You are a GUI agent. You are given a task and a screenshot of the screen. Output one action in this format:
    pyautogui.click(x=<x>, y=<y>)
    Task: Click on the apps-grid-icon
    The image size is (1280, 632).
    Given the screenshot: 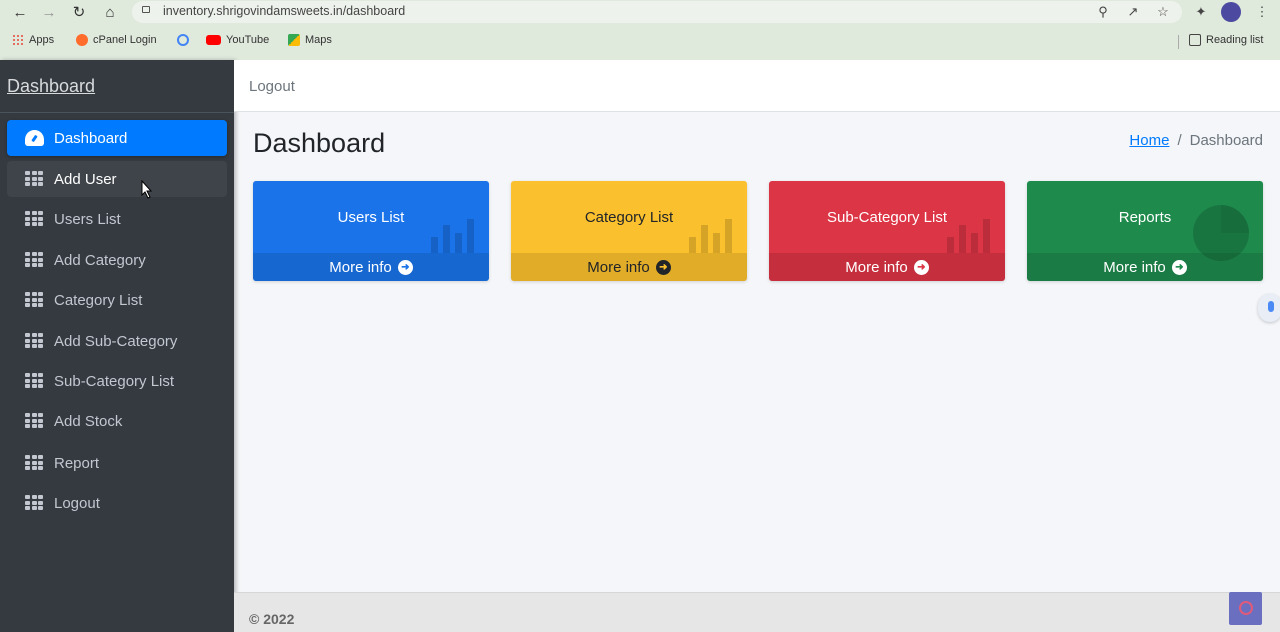 What is the action you would take?
    pyautogui.click(x=18, y=40)
    